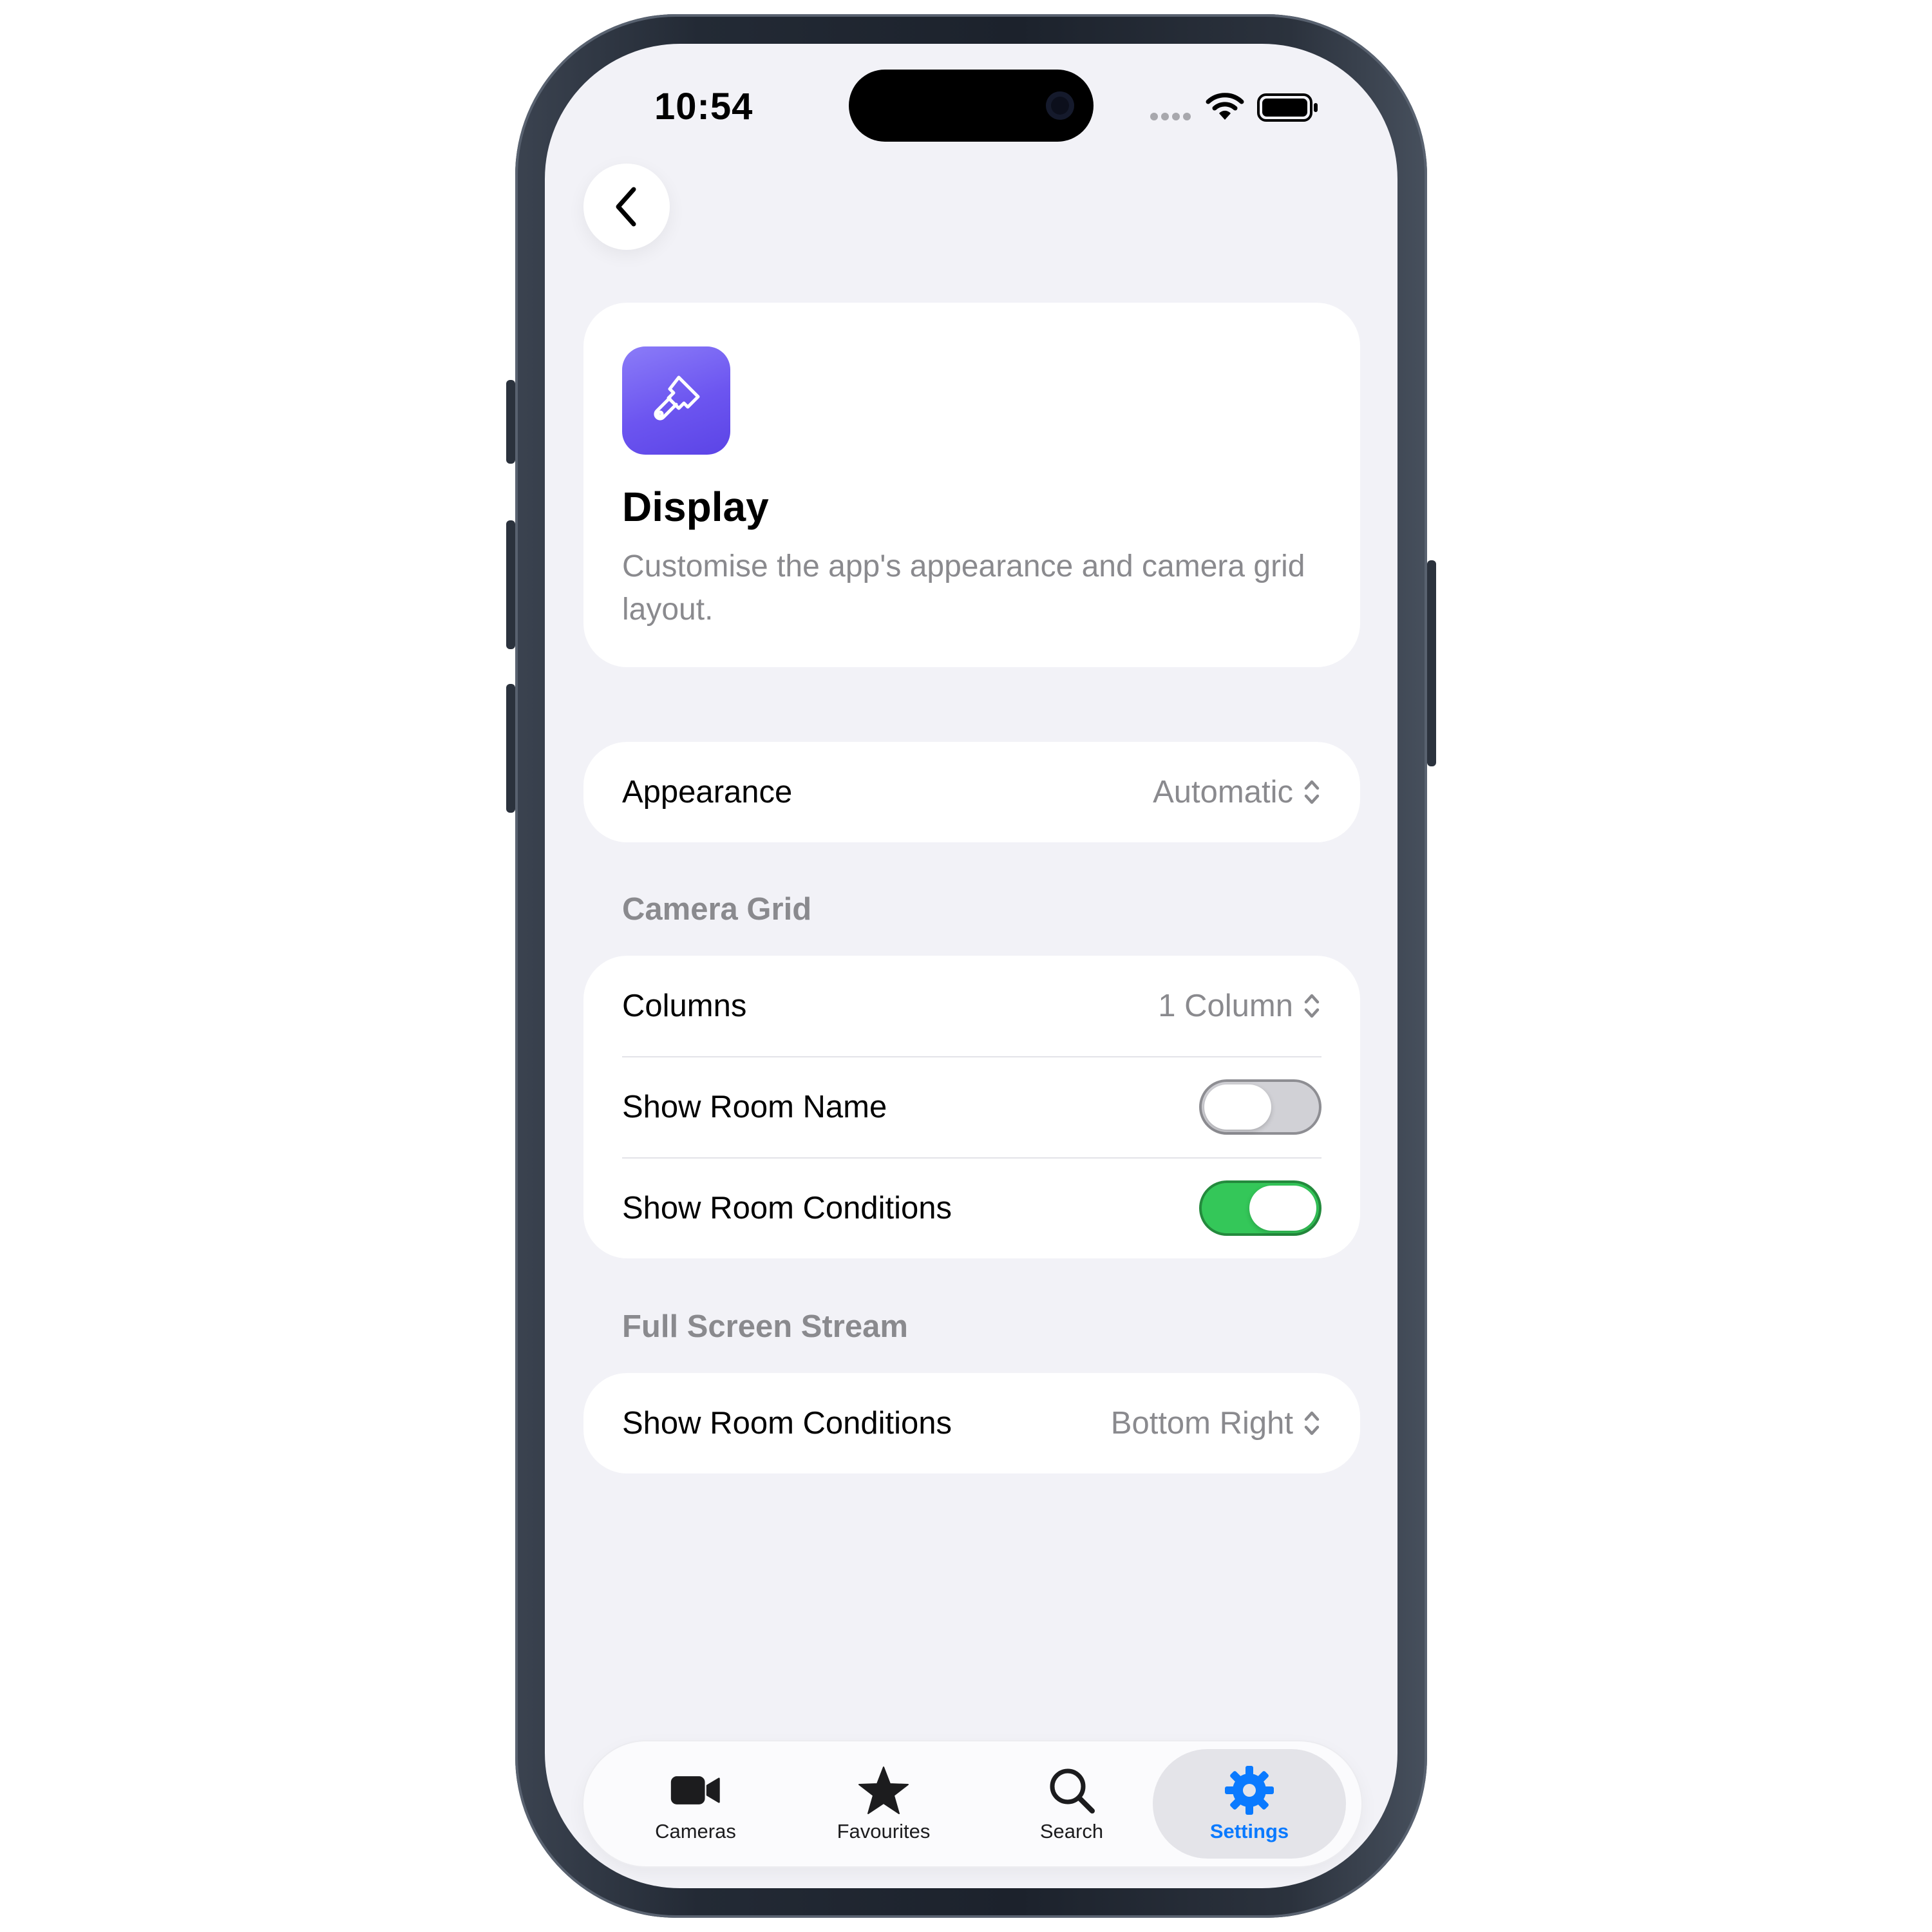 This screenshot has width=1932, height=1932. What do you see at coordinates (1250, 1791) in the screenshot?
I see `gear-icon` at bounding box center [1250, 1791].